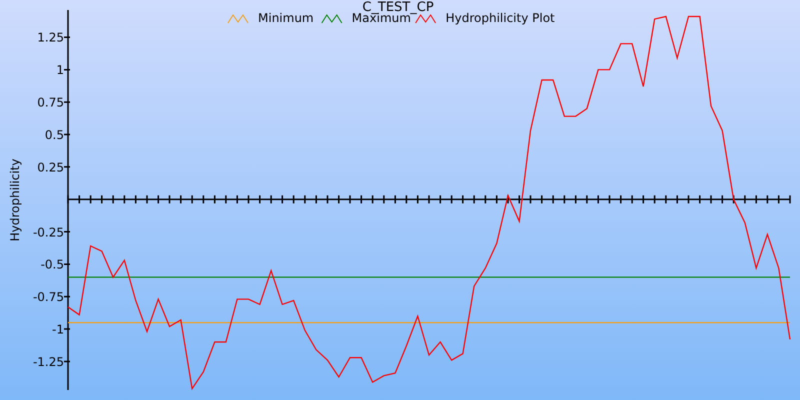 The width and height of the screenshot is (800, 400). I want to click on y-tick-label: -1.25, so click(48, 361).